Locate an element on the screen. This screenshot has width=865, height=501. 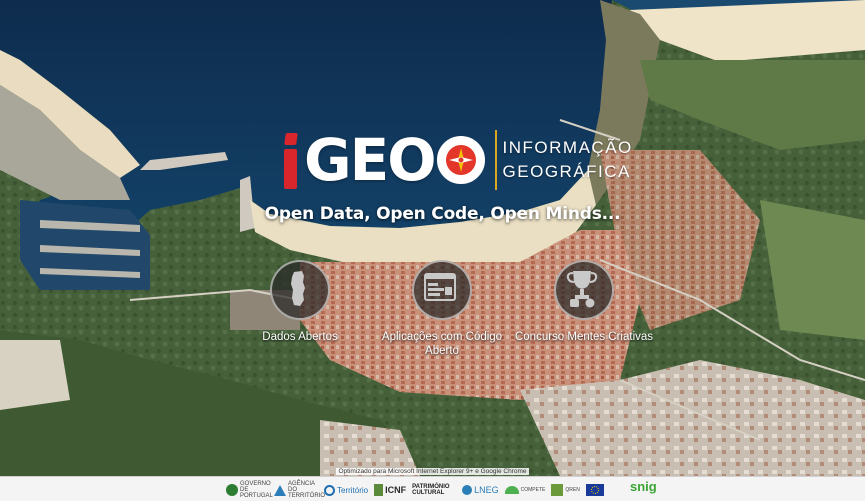
partner-patrimonio-cultural: PATRIMÓNIO CULTURAL is located at coordinates (434, 490).